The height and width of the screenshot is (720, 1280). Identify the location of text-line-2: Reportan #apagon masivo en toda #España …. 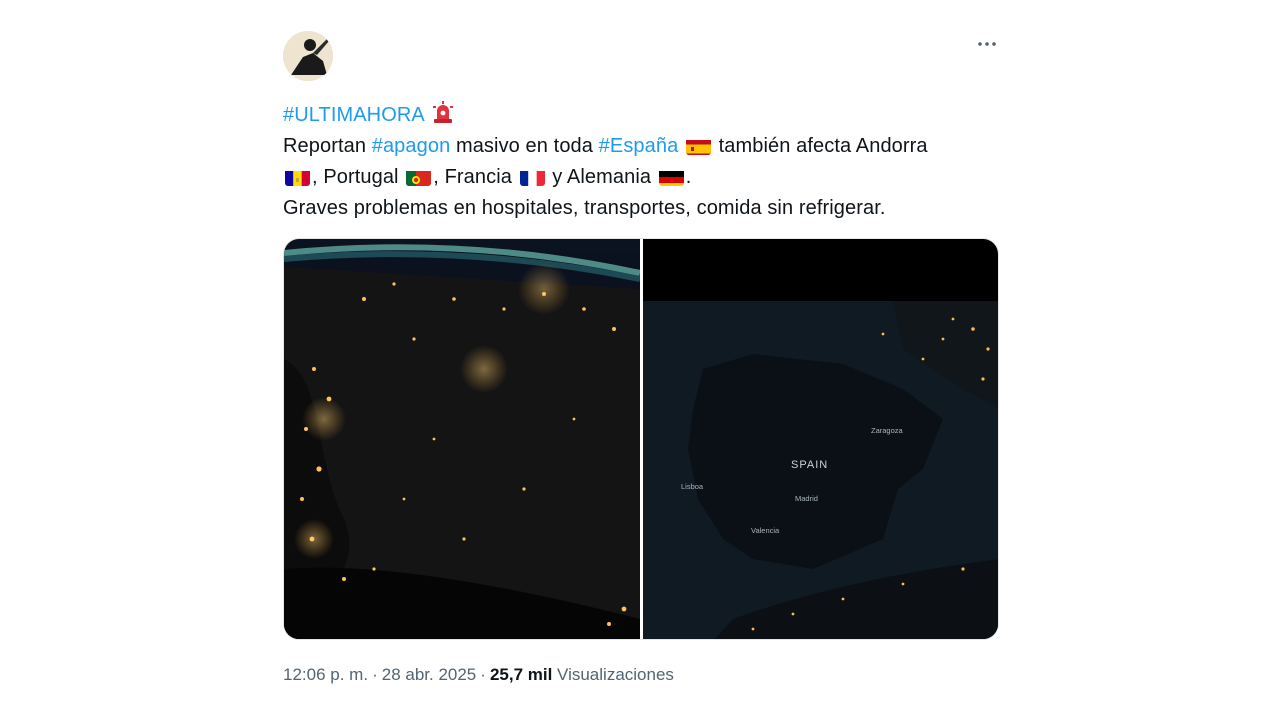
(641, 146).